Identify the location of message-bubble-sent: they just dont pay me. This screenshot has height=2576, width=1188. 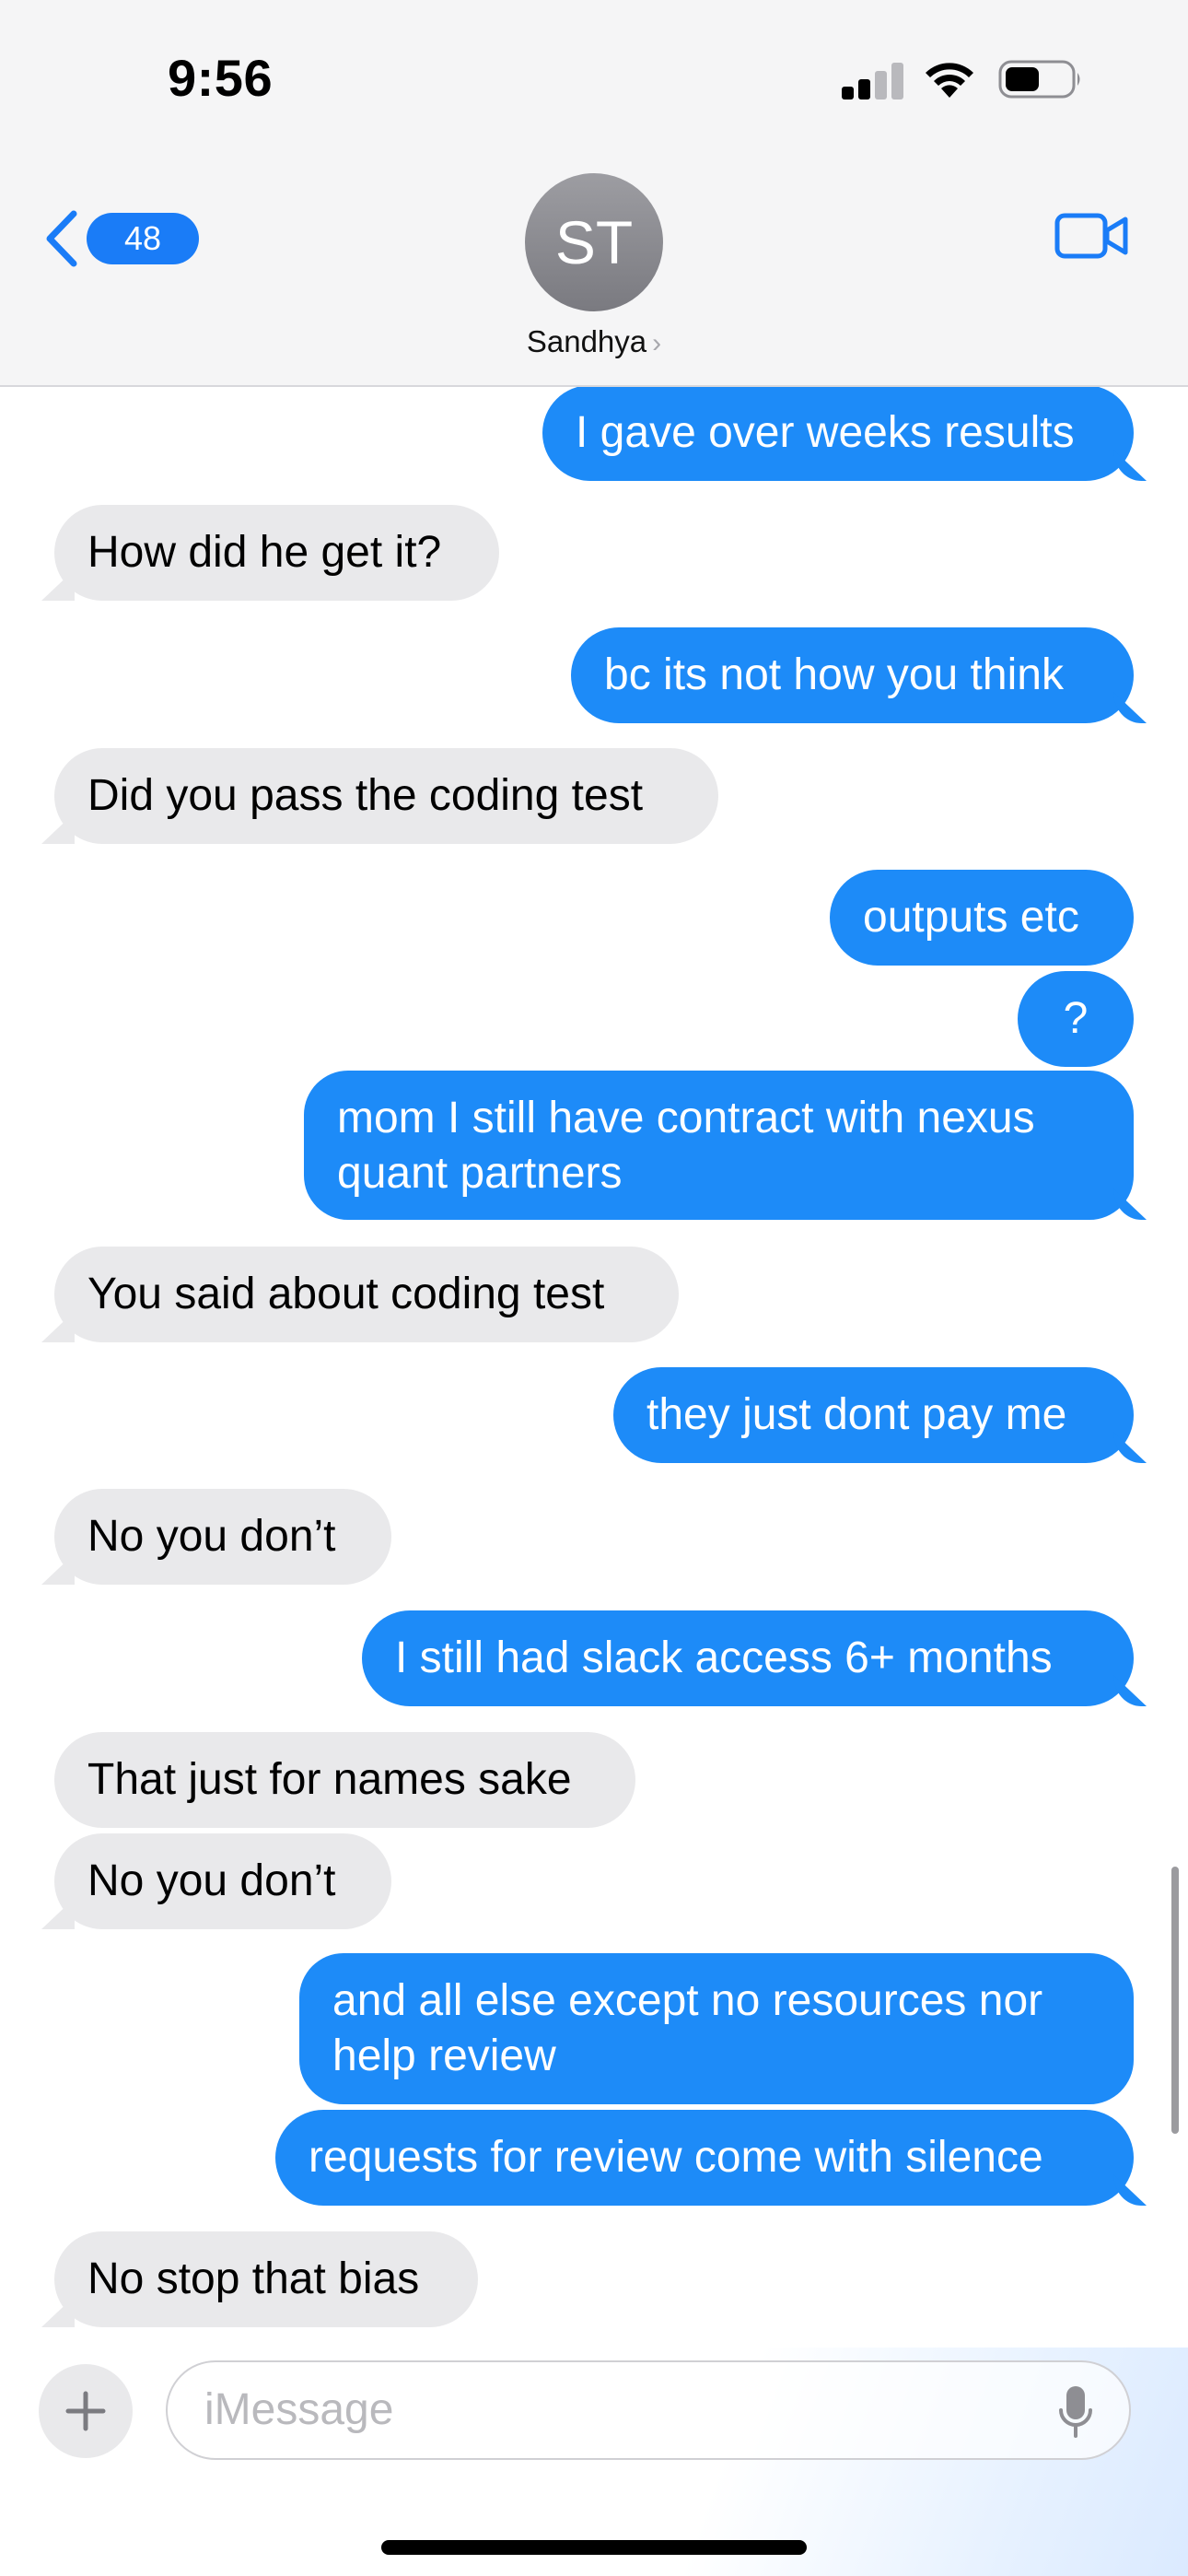
(873, 1415).